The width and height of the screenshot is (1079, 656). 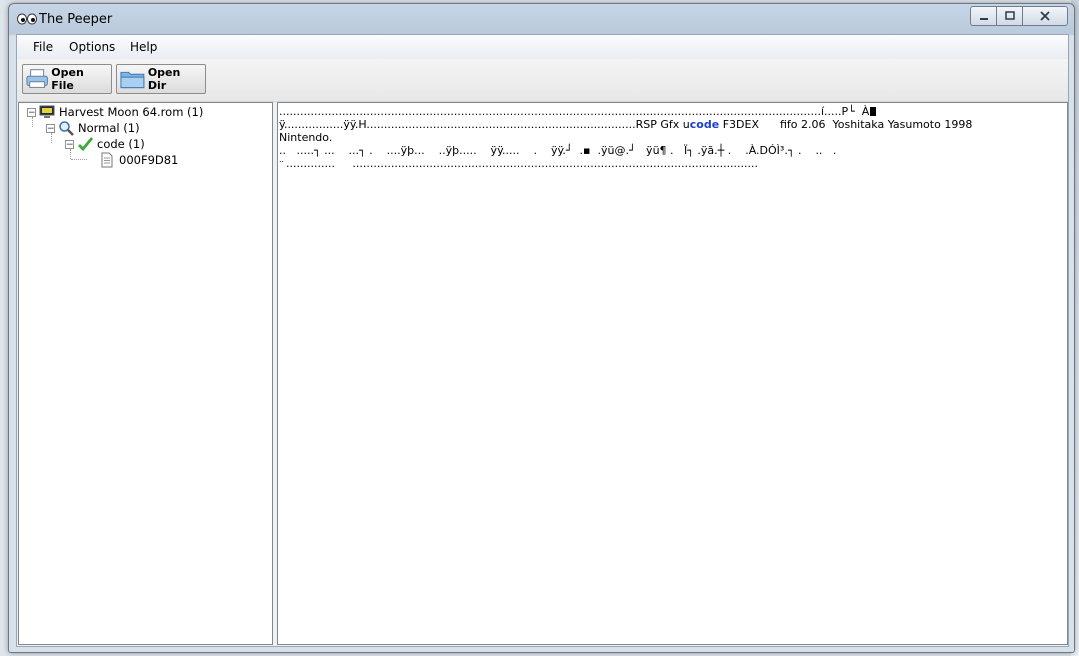 I want to click on printer-icon, so click(x=37, y=78).